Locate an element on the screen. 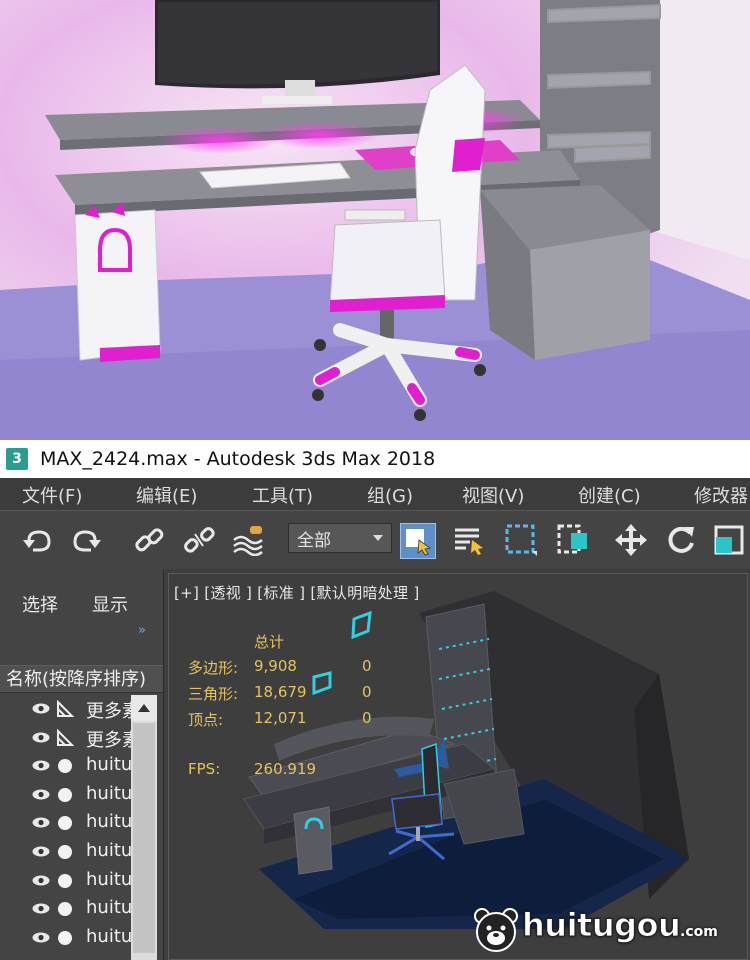 The width and height of the screenshot is (750, 960). move-icon is located at coordinates (631, 540).